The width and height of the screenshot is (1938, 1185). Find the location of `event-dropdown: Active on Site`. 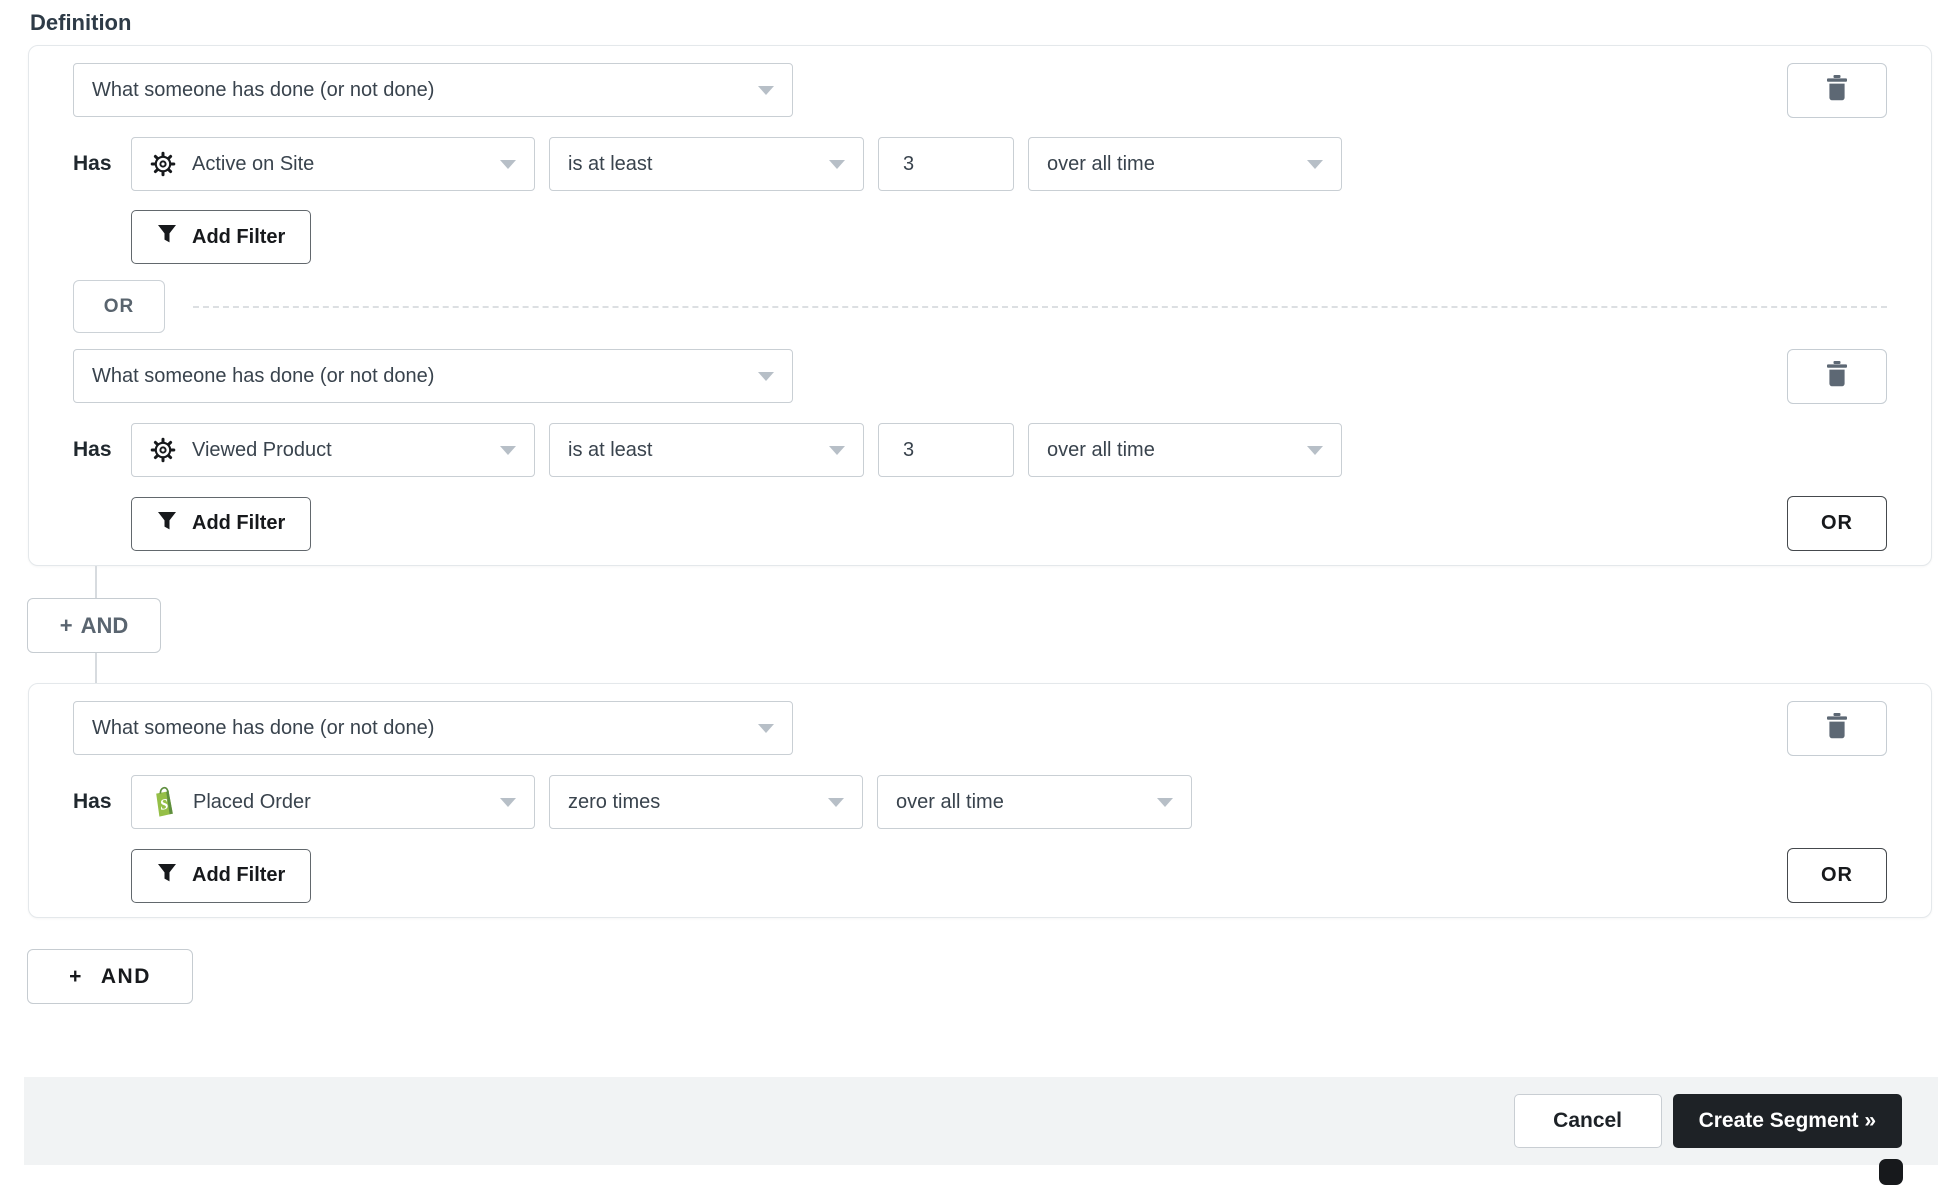

event-dropdown: Active on Site is located at coordinates (333, 164).